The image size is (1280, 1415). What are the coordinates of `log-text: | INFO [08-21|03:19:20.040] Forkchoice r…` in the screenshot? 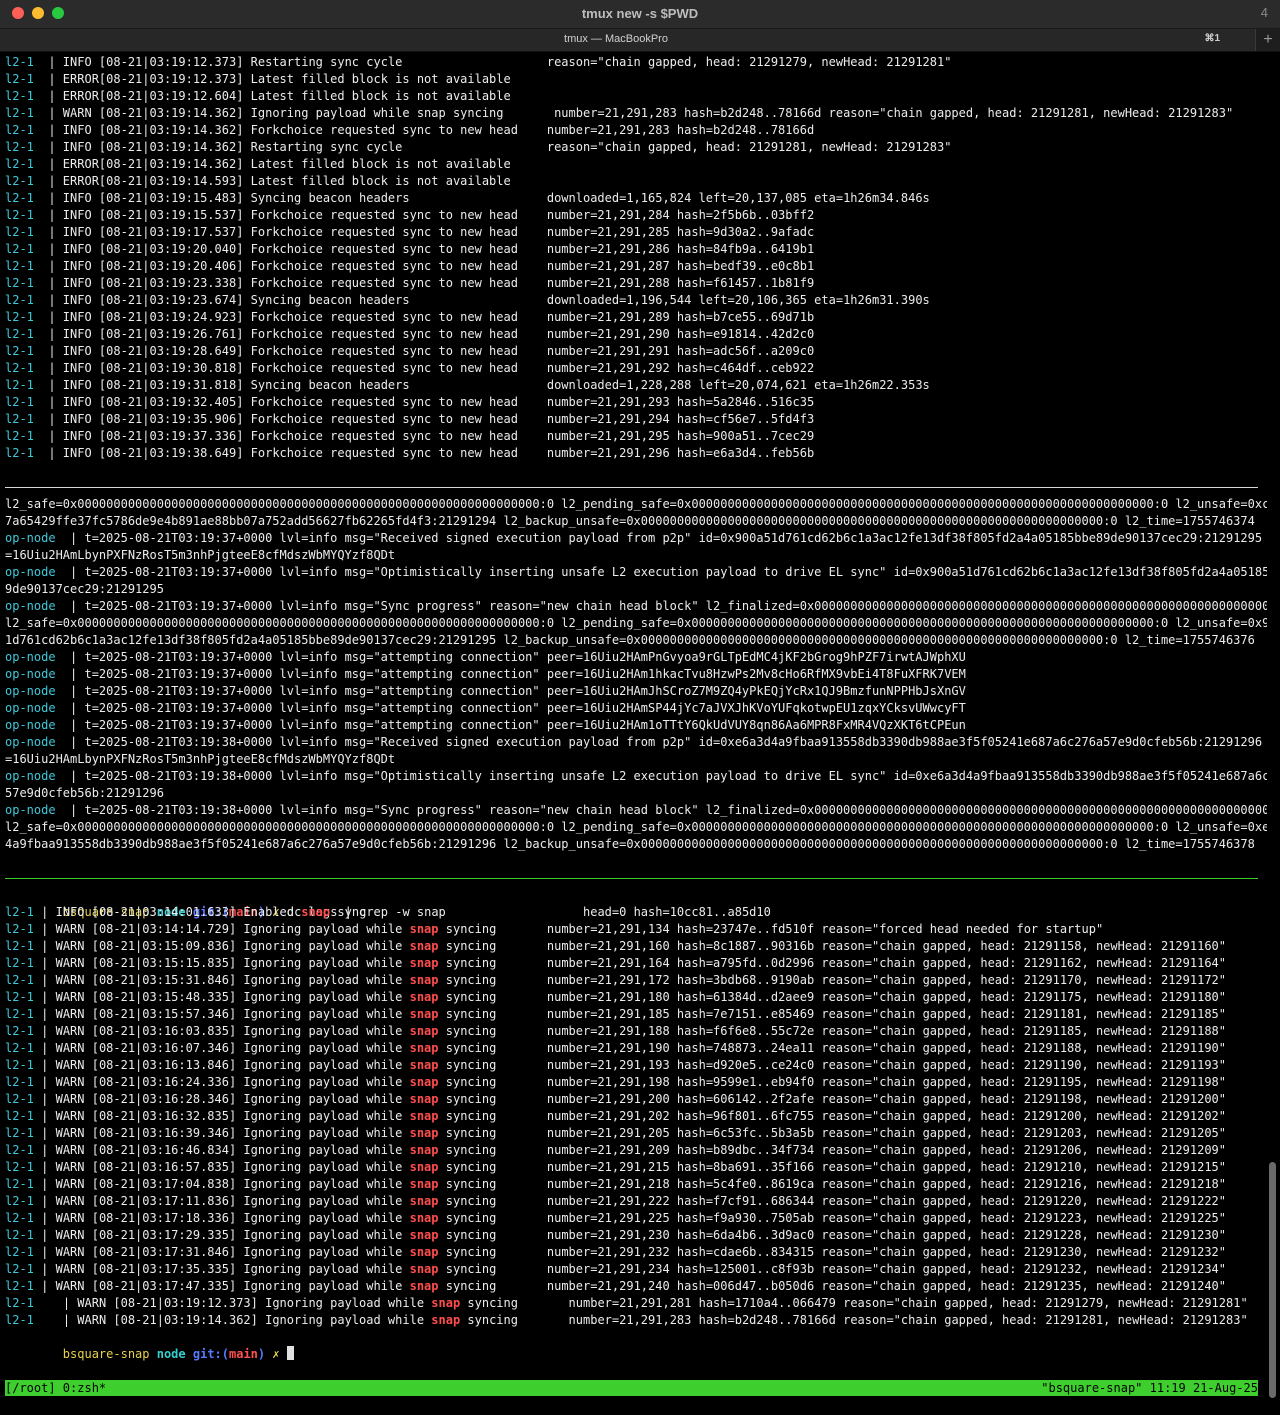 It's located at (431, 249).